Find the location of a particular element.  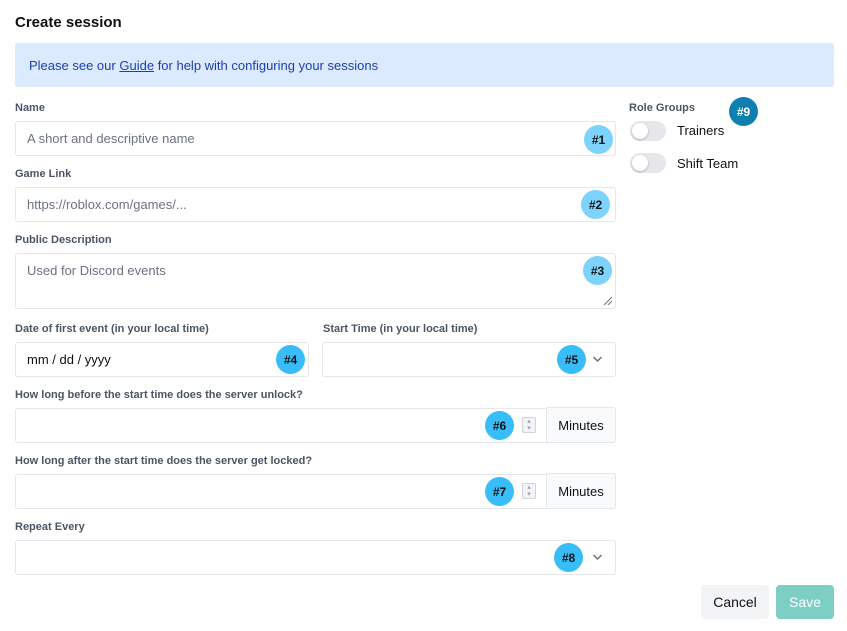

badge-9: #9 is located at coordinates (743, 111).